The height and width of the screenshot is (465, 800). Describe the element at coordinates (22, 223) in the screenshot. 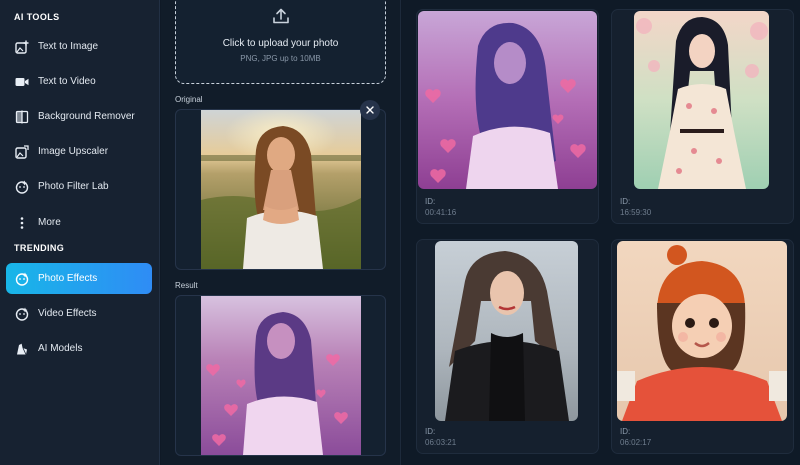

I see `more-vertical-icon` at that location.